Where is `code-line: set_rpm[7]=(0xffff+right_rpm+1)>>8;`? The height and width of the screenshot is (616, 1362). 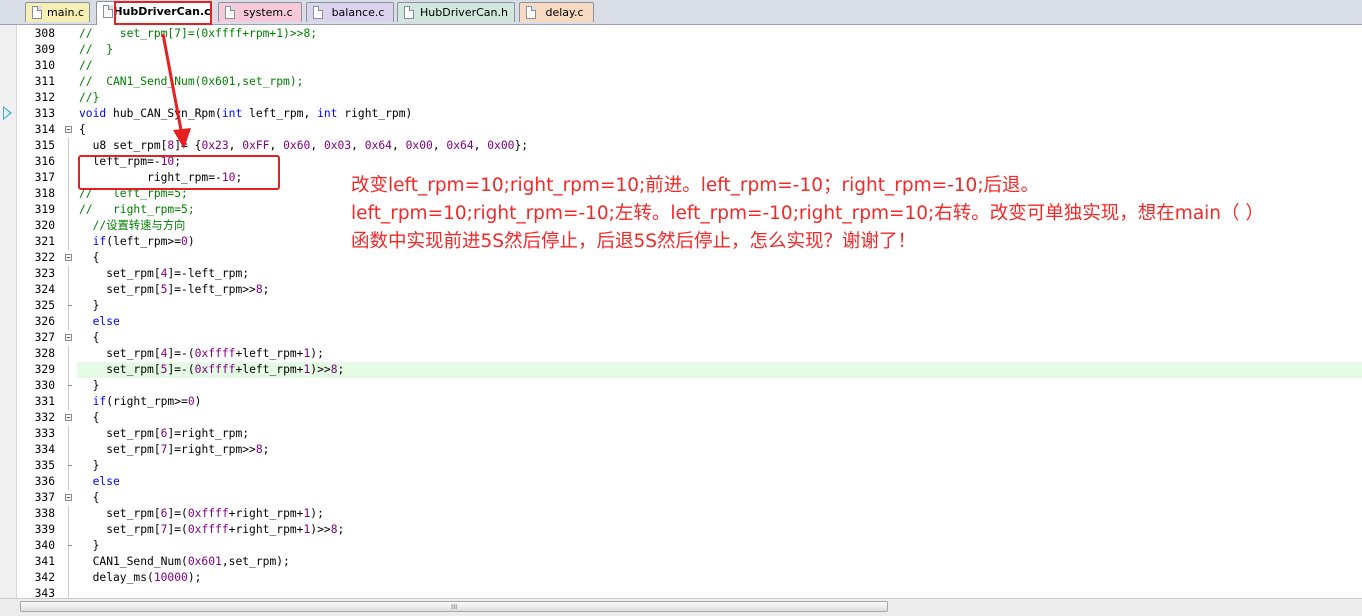
code-line: set_rpm[7]=(0xffff+right_rpm+1)>>8; is located at coordinates (719, 530).